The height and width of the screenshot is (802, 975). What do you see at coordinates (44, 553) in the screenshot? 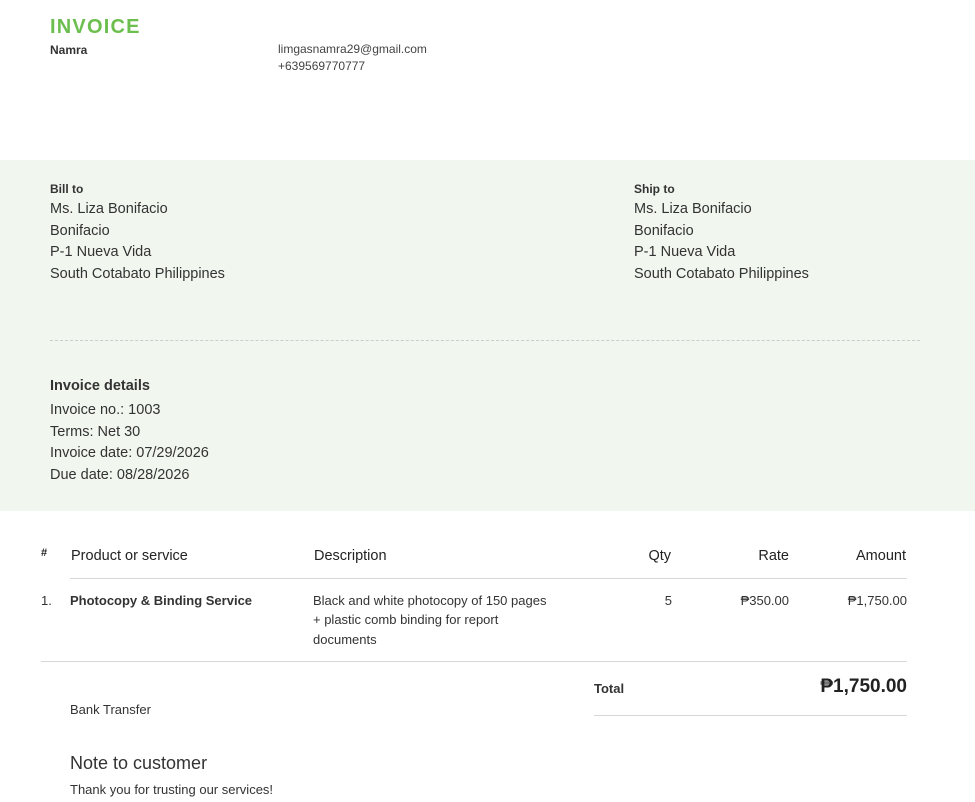
I see `column-header-number: #` at bounding box center [44, 553].